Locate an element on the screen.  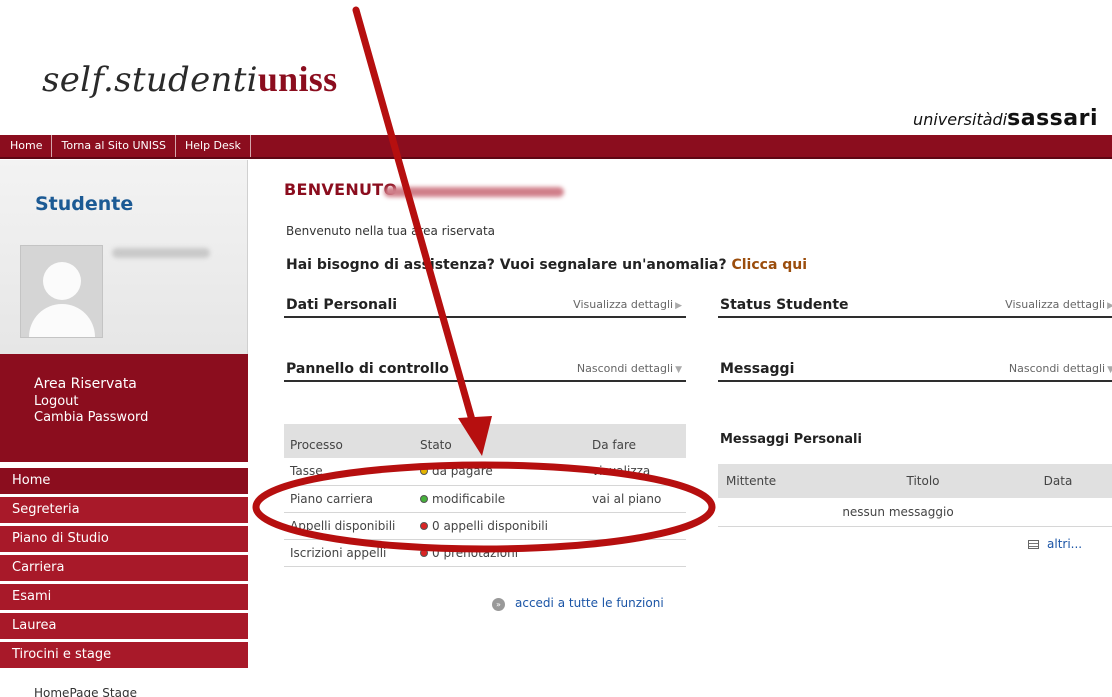
change-password-link: Cambia Password is located at coordinates (141, 418).